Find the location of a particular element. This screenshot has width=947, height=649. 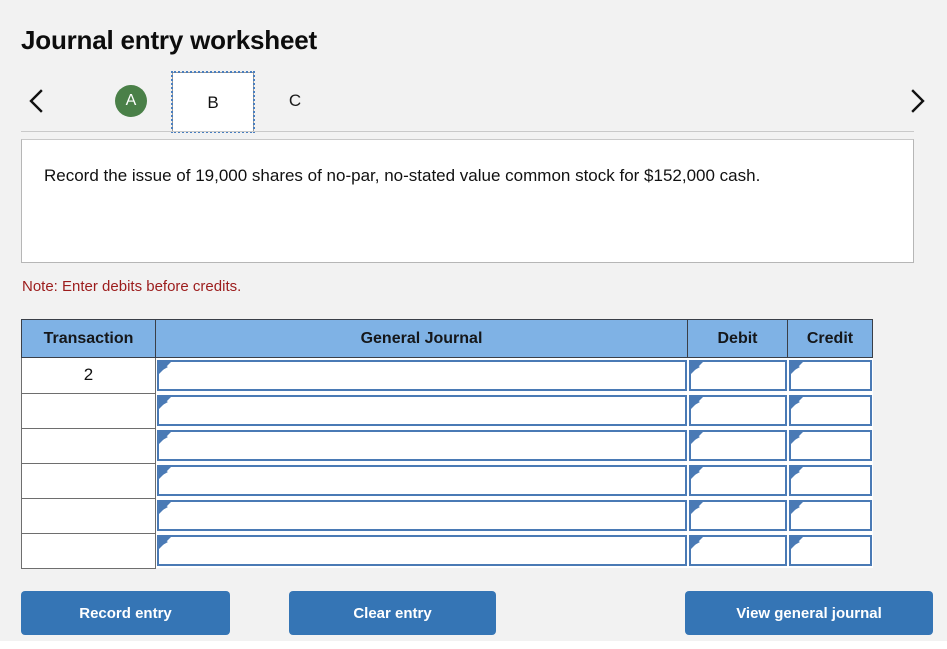

tab-b: B is located at coordinates (213, 102).